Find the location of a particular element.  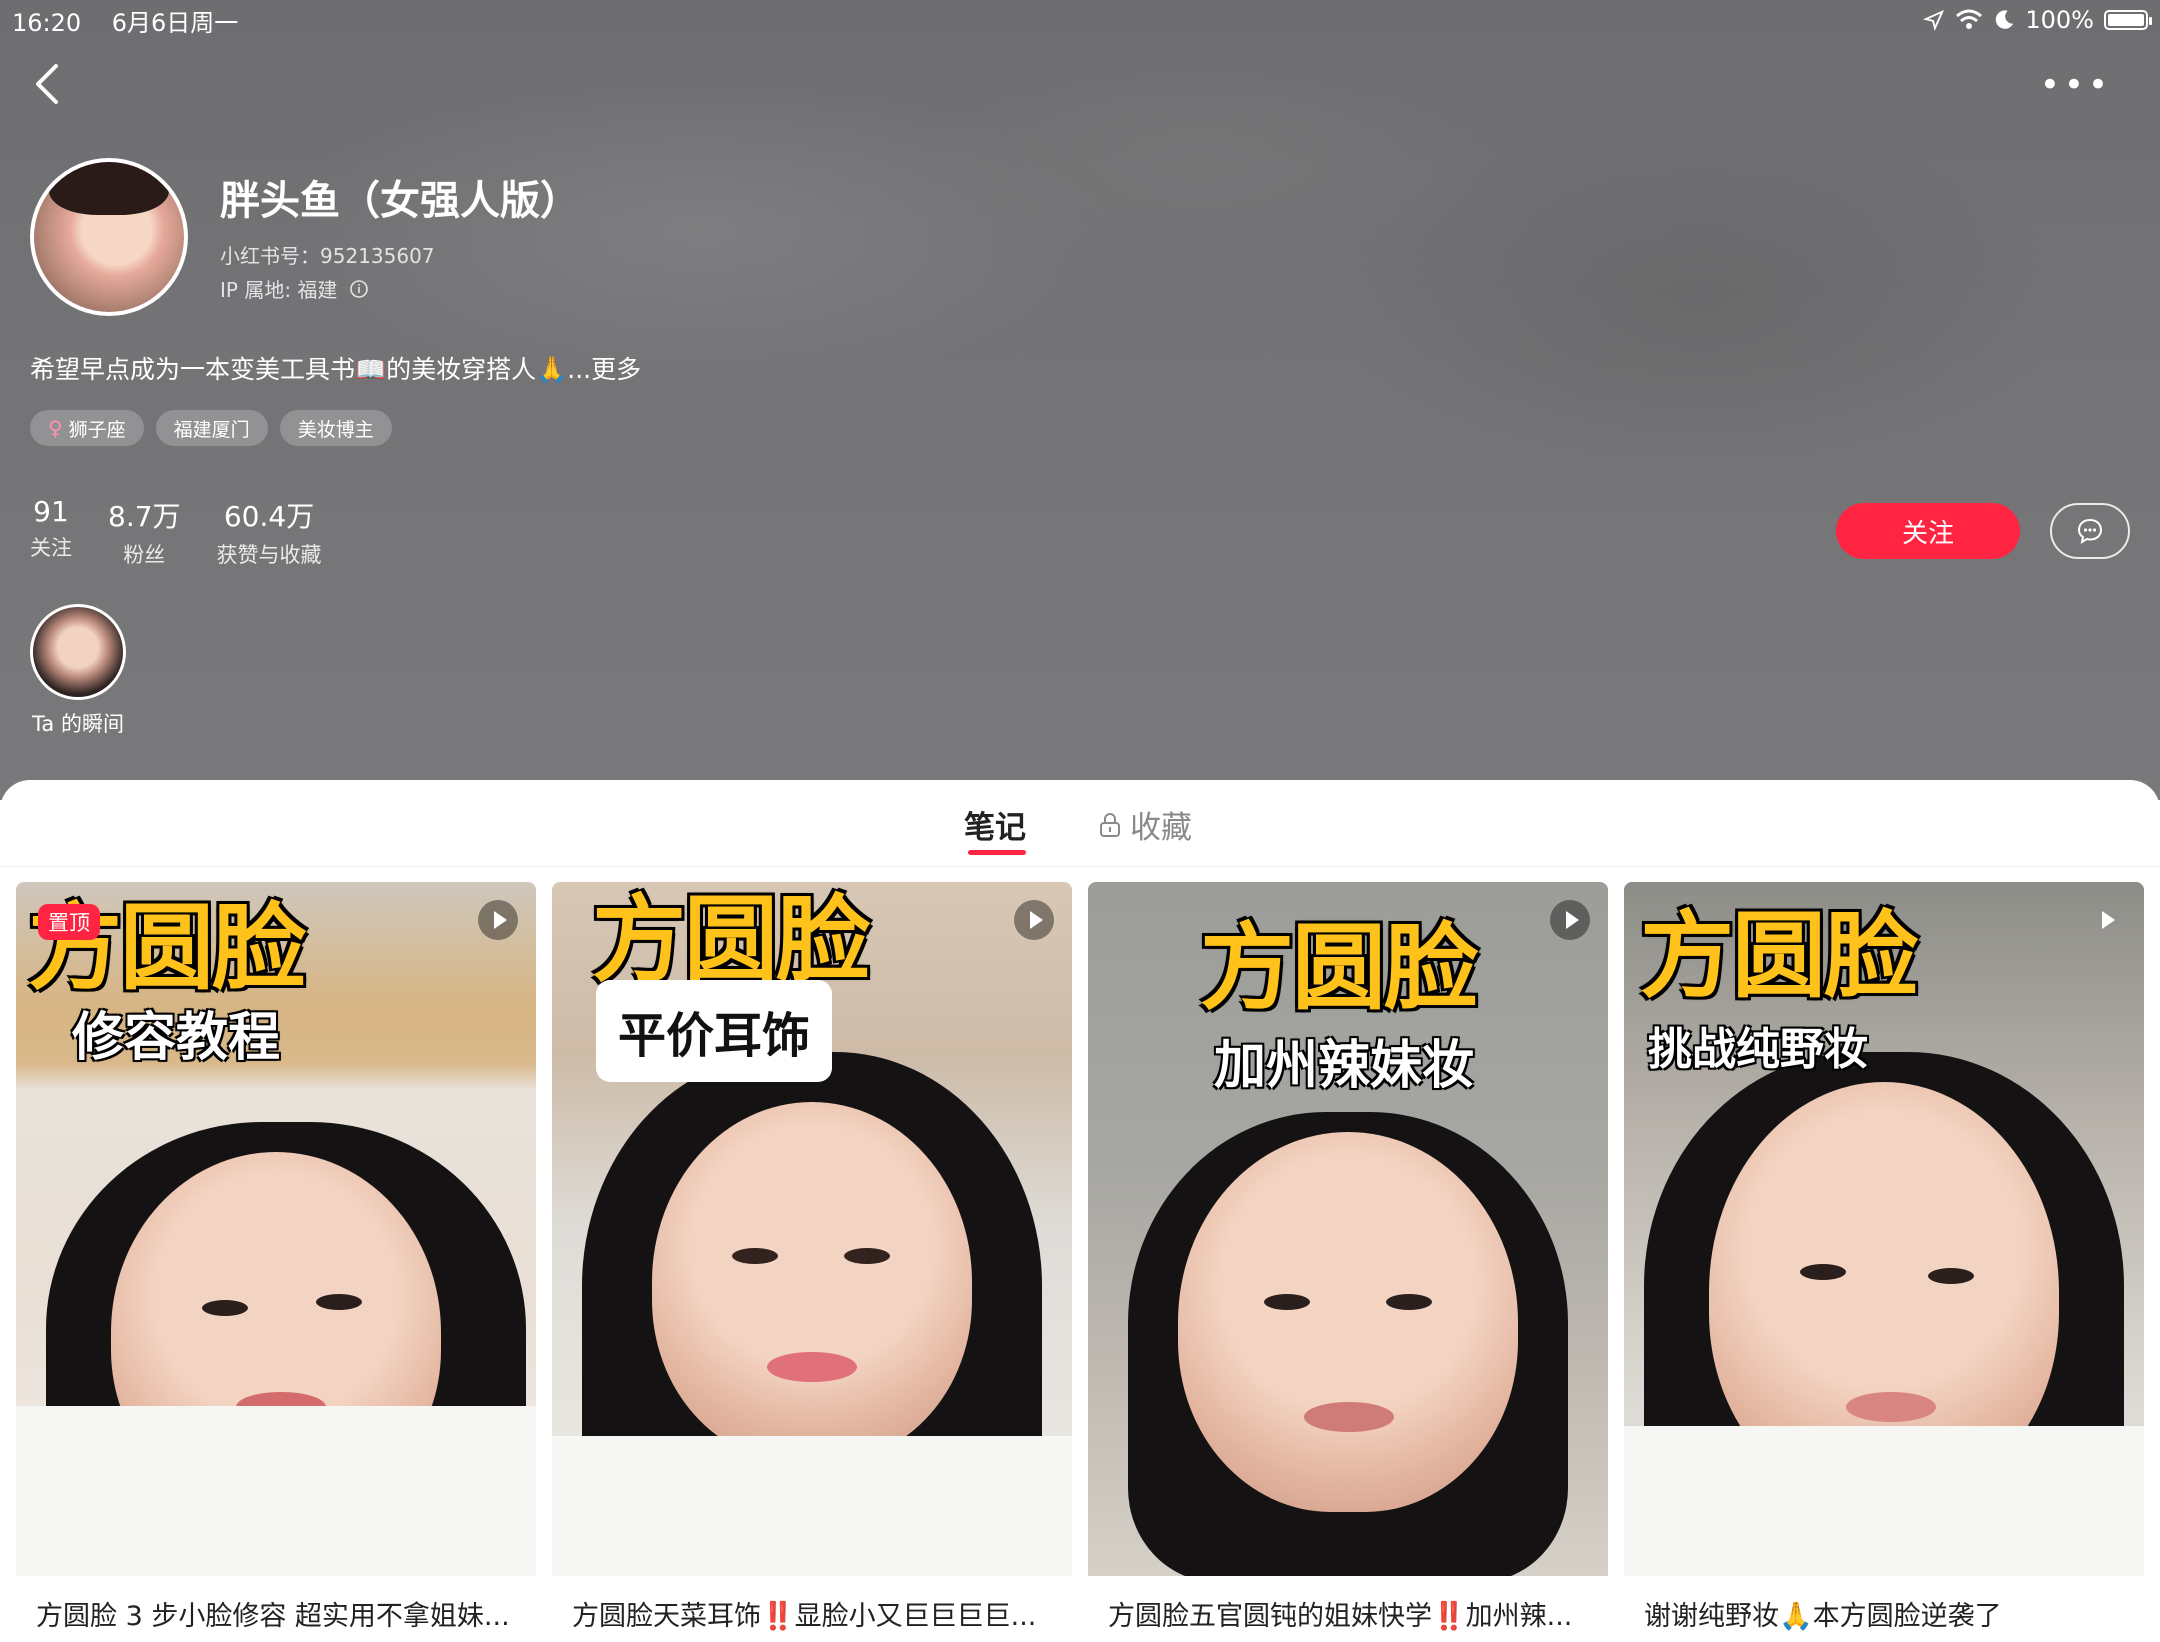

ip-location: IP 属地: 福建 is located at coordinates (279, 290).